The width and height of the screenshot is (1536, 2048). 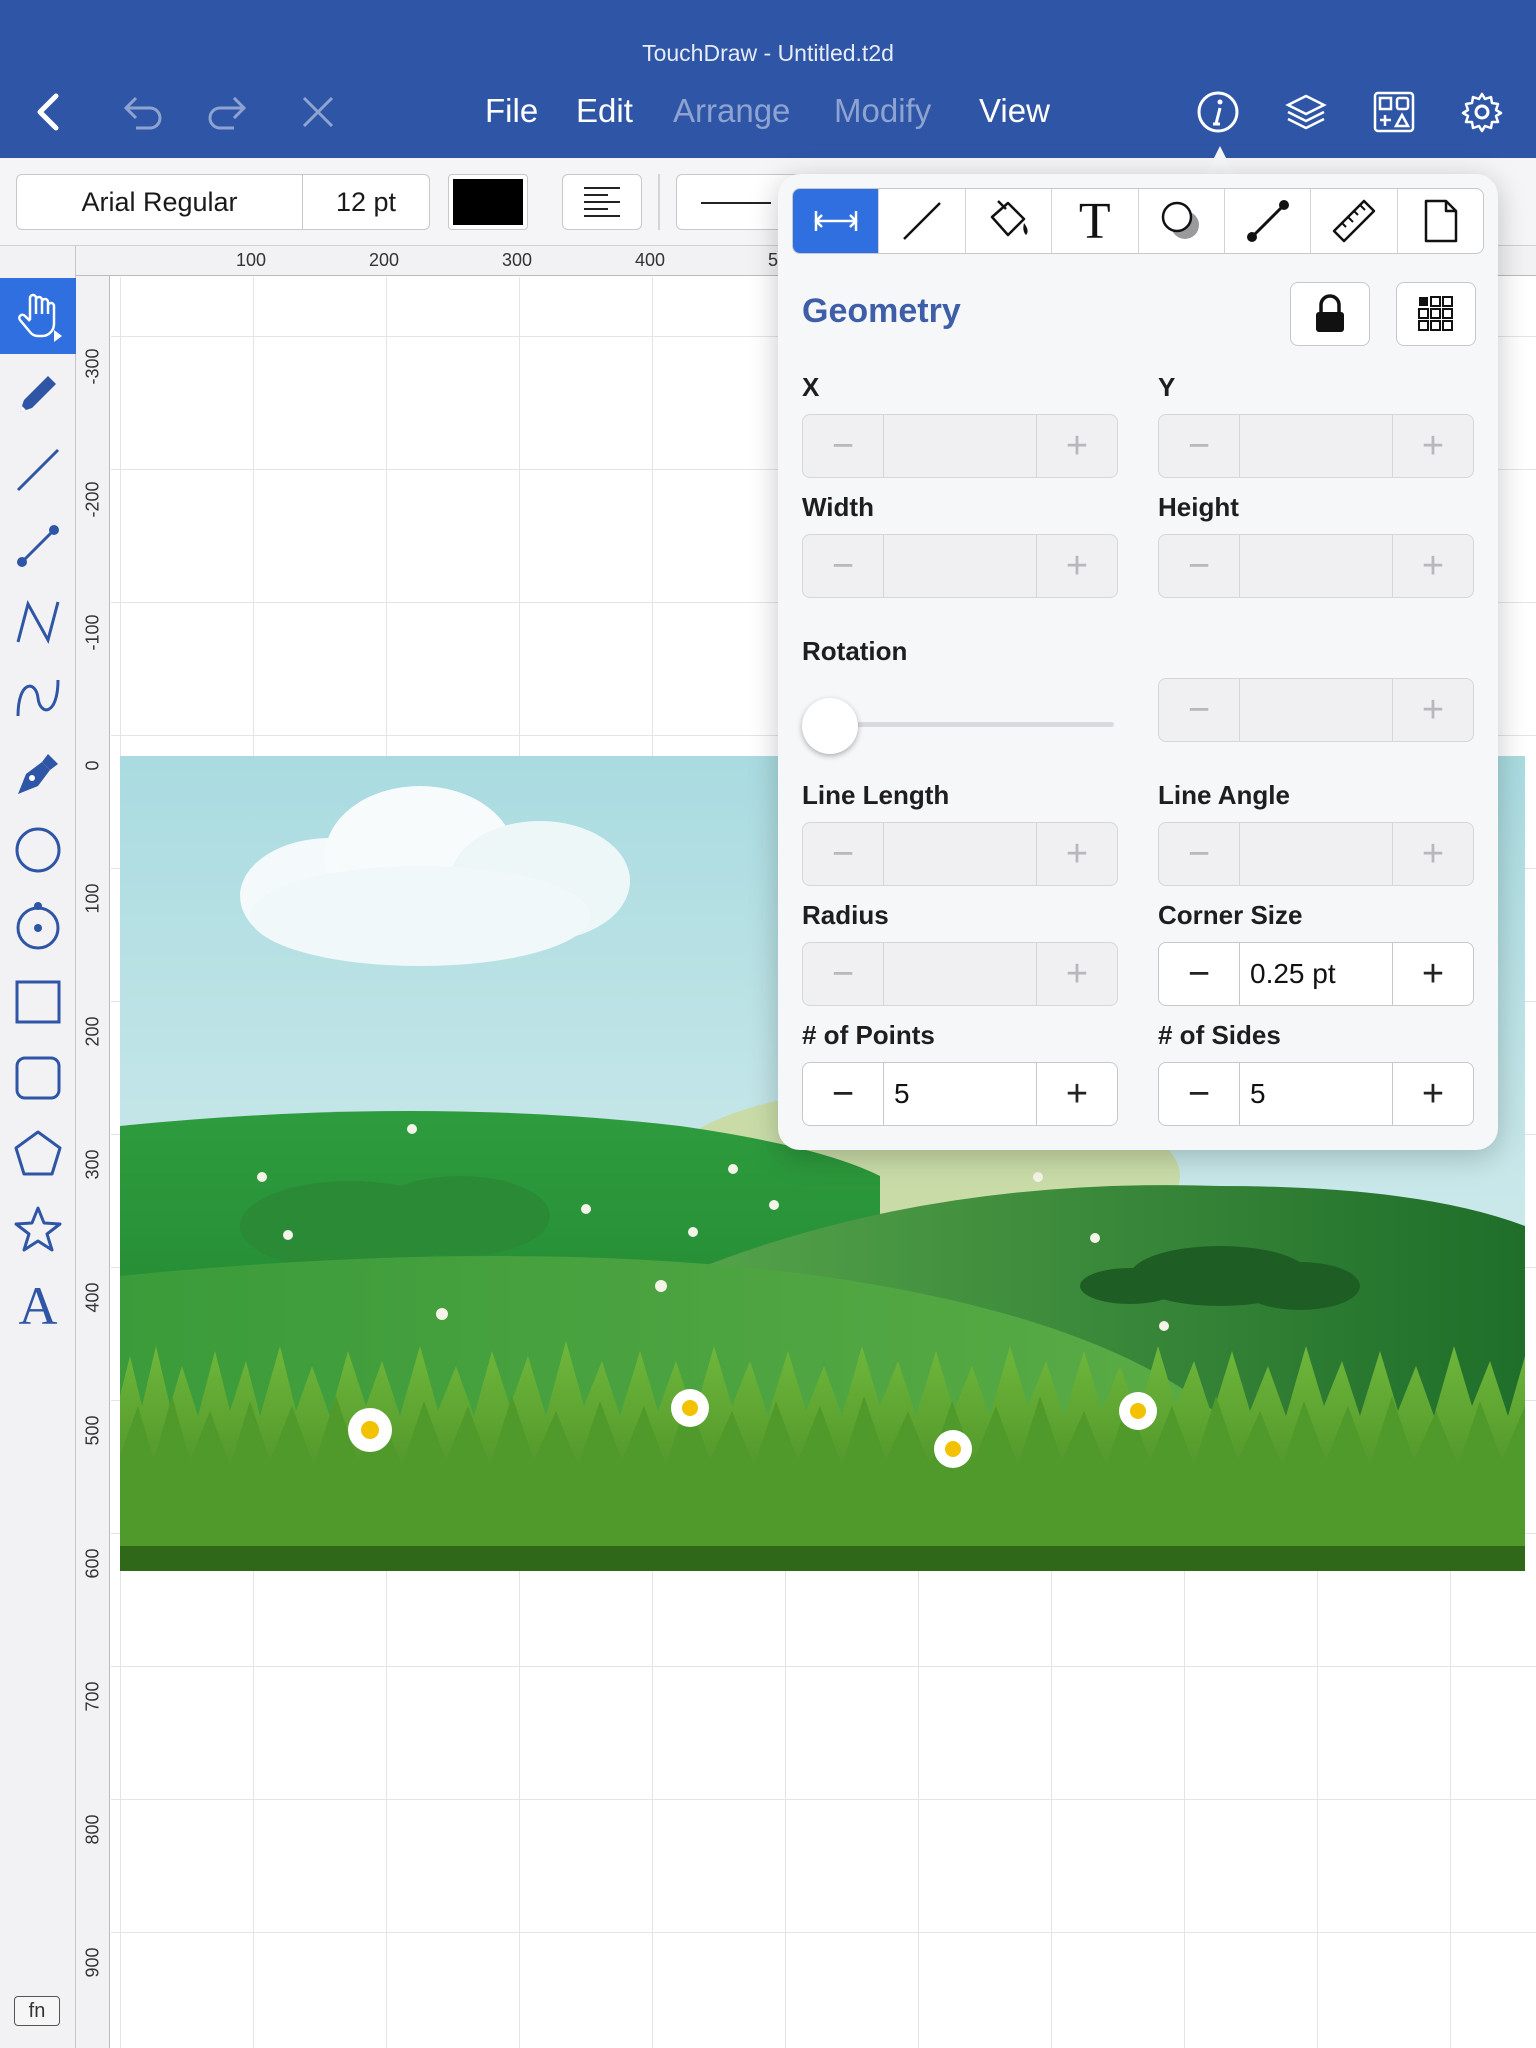 I want to click on width-increment-button: +, so click(x=1077, y=566).